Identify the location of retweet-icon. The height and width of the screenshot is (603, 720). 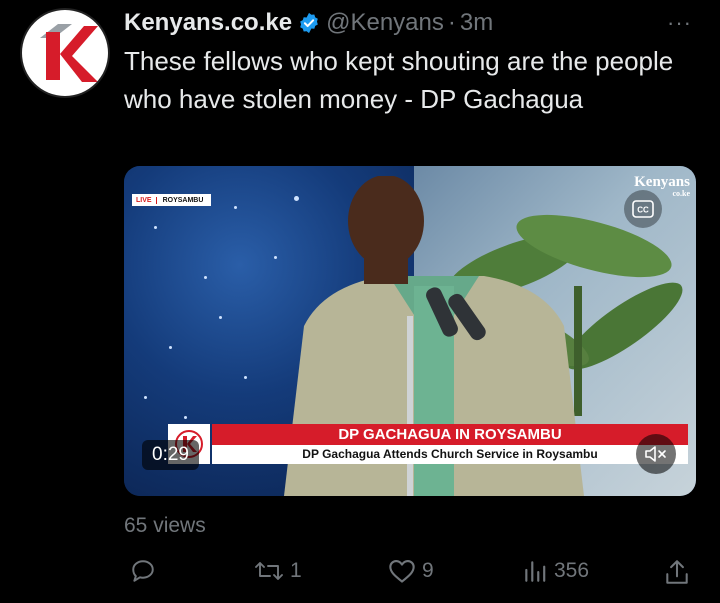
(269, 571).